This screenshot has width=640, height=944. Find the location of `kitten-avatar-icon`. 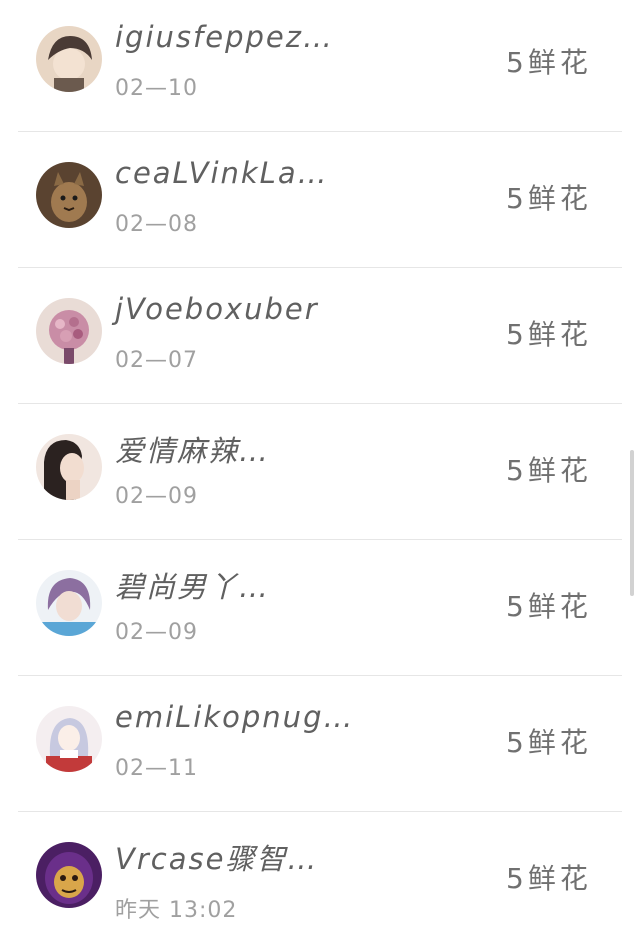

kitten-avatar-icon is located at coordinates (69, 195).